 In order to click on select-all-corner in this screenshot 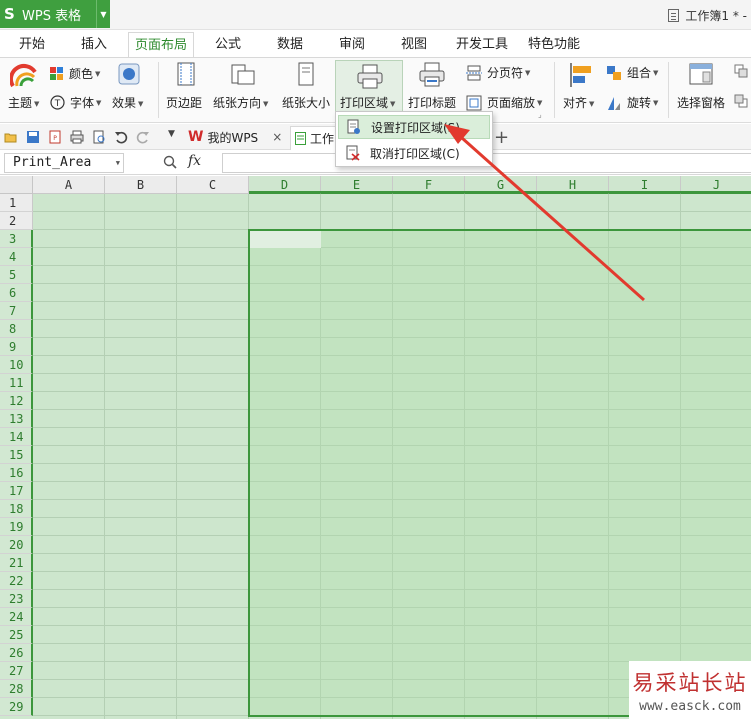, I will do `click(16, 185)`.